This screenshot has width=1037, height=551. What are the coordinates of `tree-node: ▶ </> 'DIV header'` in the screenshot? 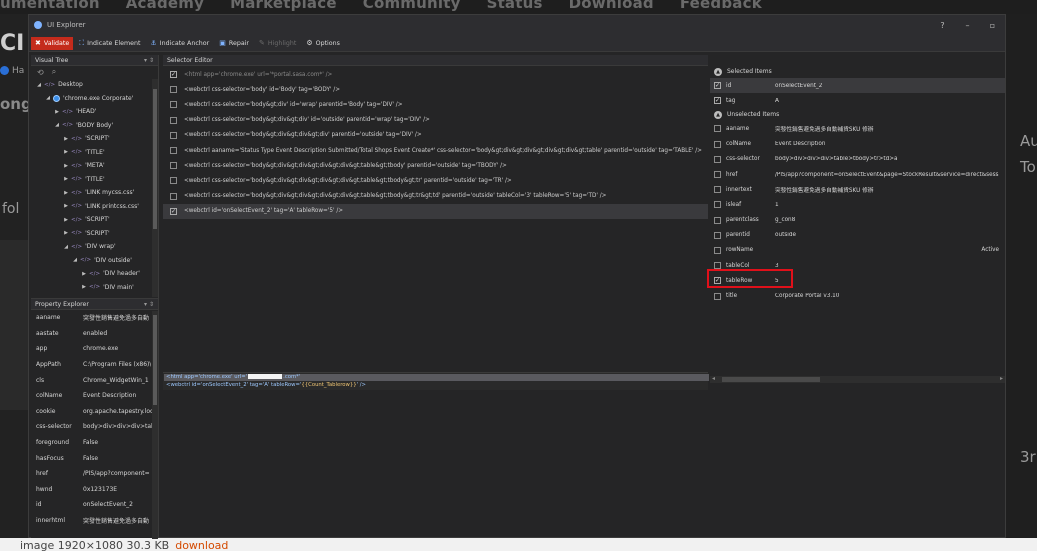 It's located at (110, 273).